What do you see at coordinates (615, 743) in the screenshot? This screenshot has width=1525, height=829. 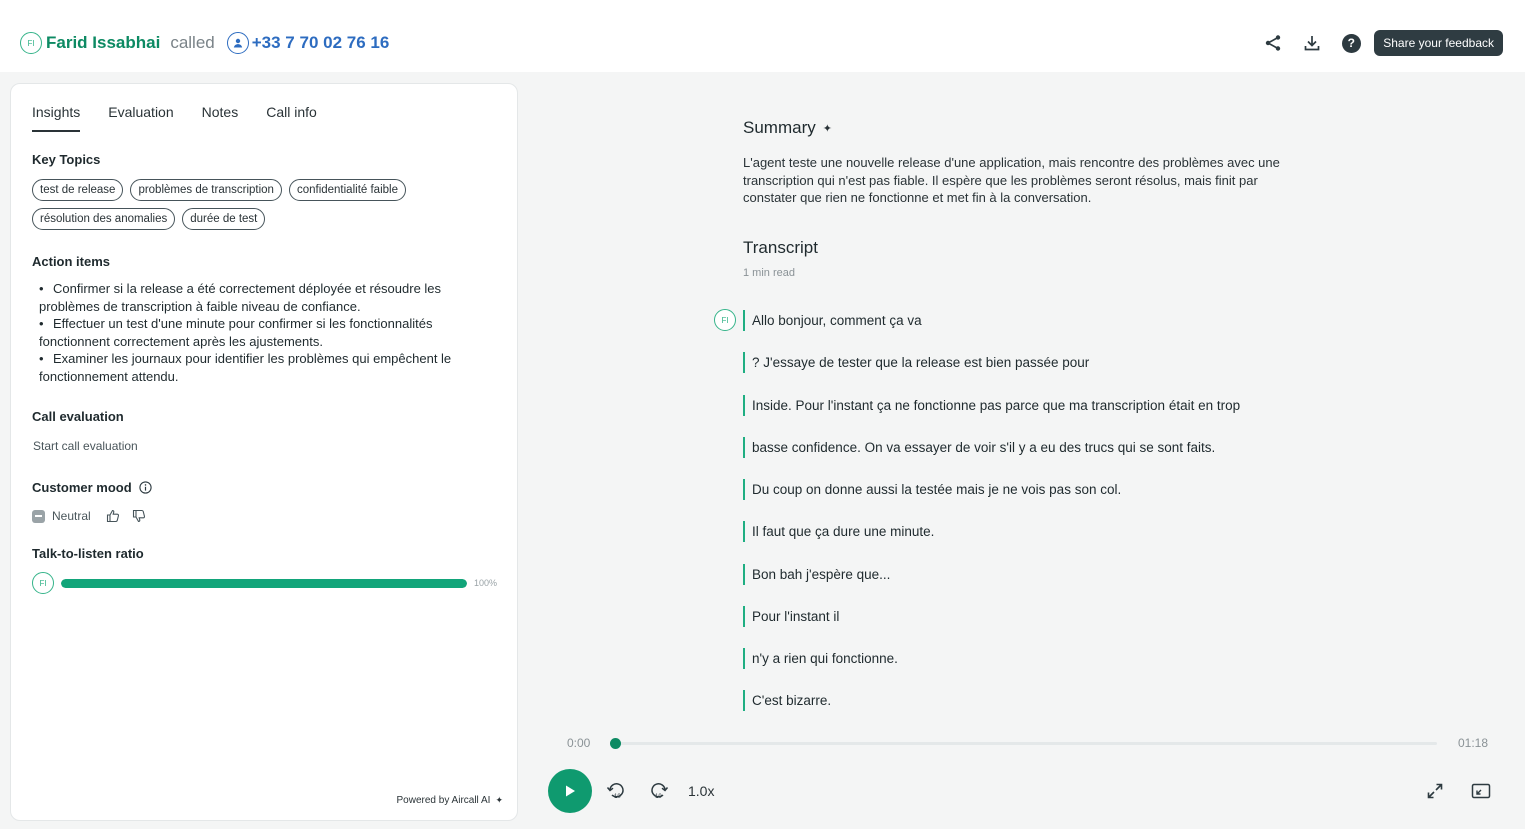 I see `audio-progress-knob` at bounding box center [615, 743].